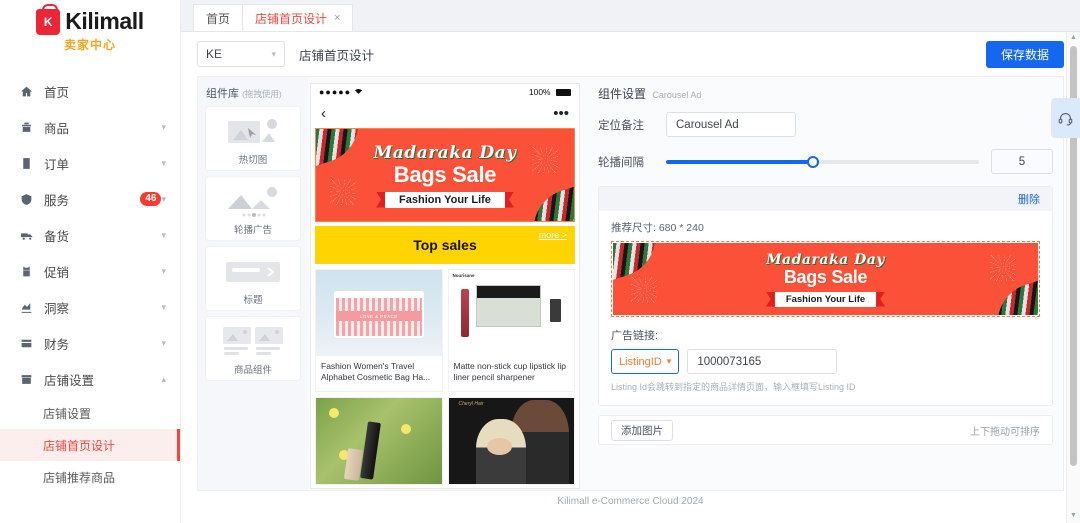  Describe the element at coordinates (825, 279) in the screenshot. I see `banner-upload-area: Madaraka Day Bags Sale Fashion Your Life` at that location.